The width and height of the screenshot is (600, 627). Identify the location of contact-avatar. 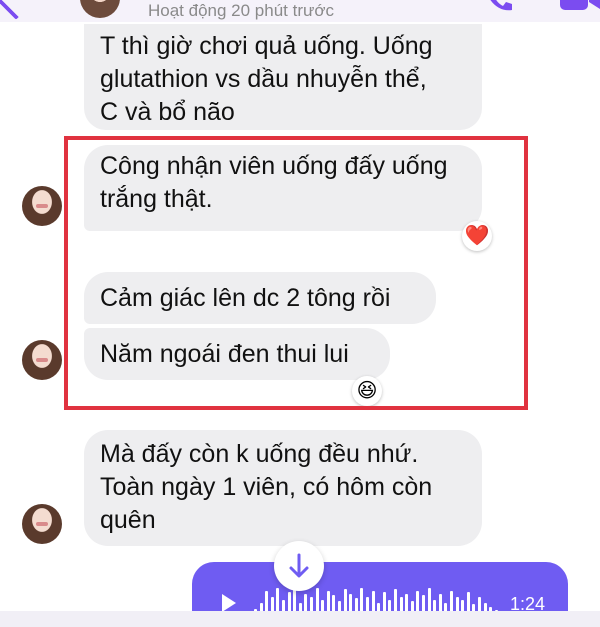
(100, 9).